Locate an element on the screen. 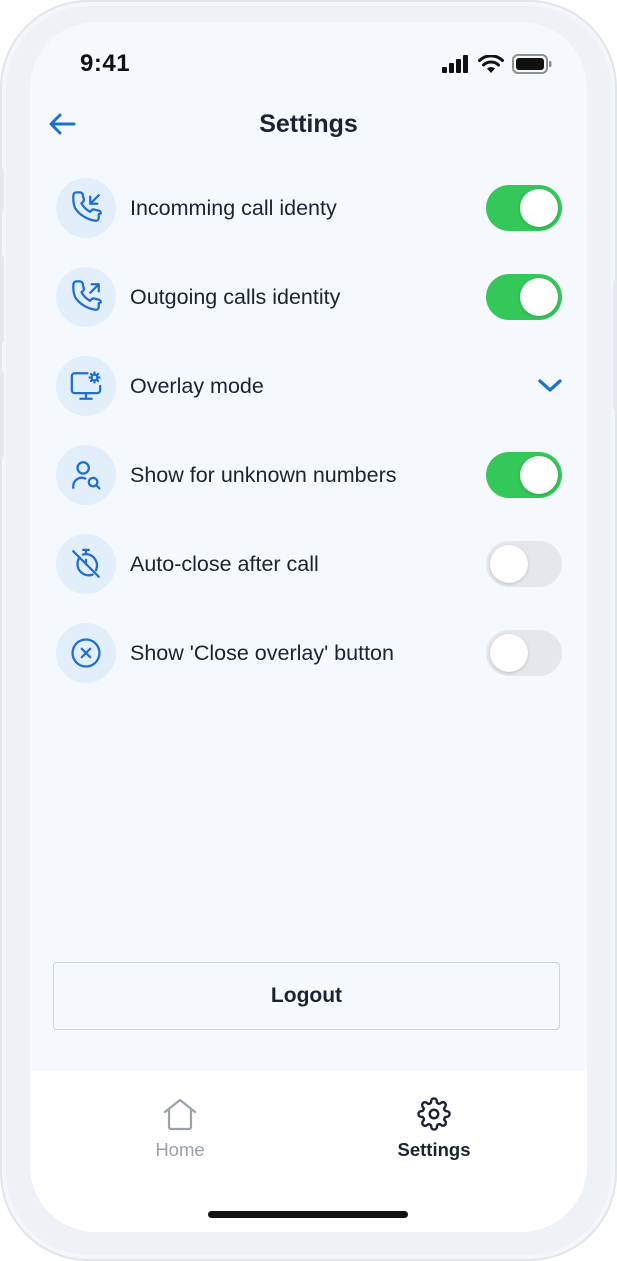  user-search-icon is located at coordinates (86, 475).